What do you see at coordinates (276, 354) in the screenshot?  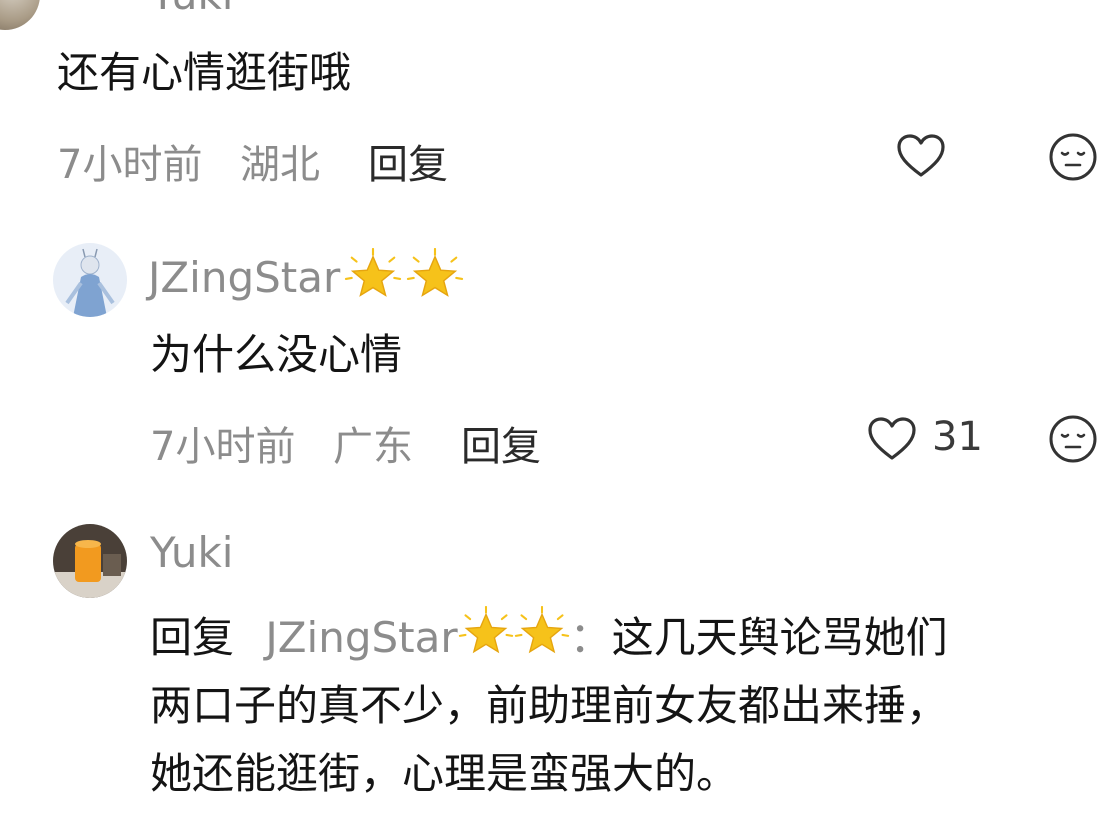 I see `comment-text: 为什么没心情` at bounding box center [276, 354].